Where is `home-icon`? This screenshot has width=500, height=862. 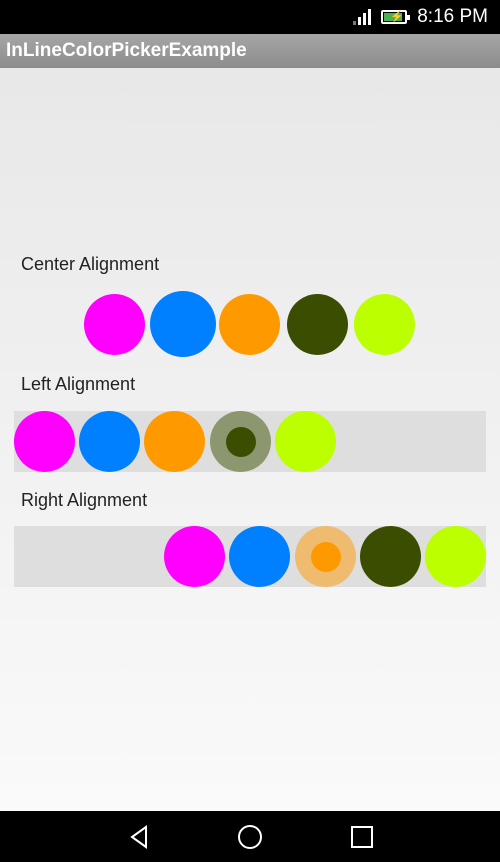
home-icon is located at coordinates (250, 837).